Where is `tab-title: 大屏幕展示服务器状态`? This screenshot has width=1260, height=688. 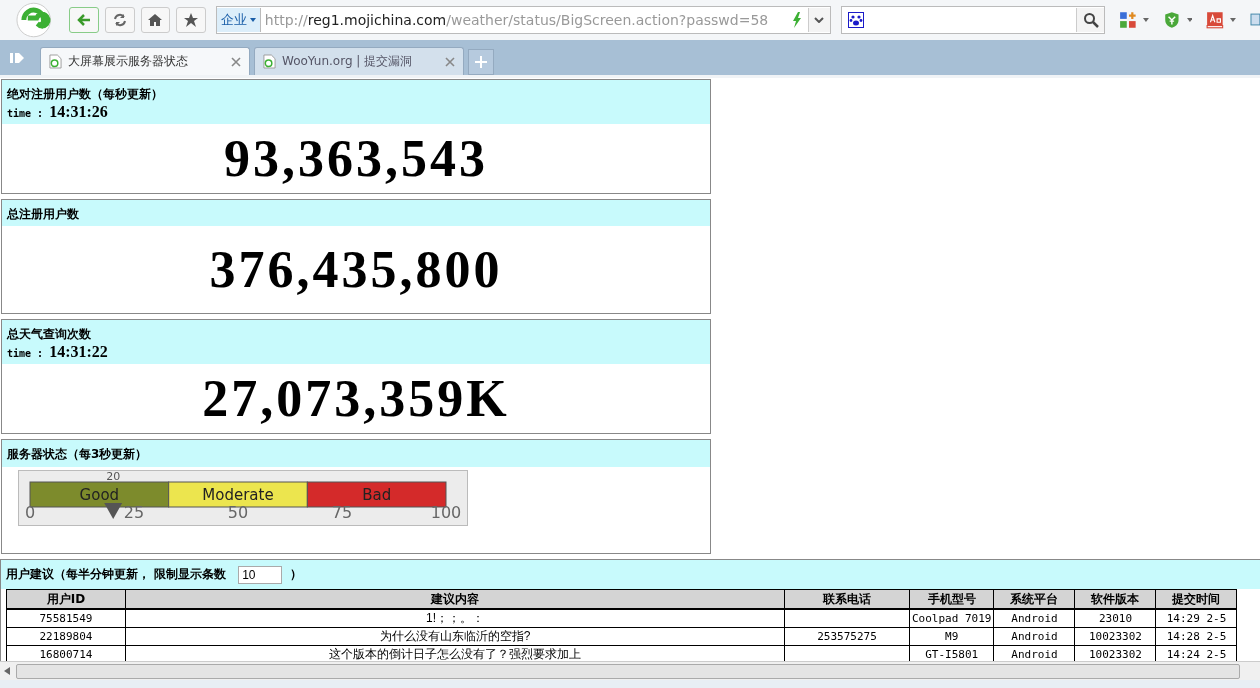
tab-title: 大屏幕展示服务器状态 is located at coordinates (128, 61).